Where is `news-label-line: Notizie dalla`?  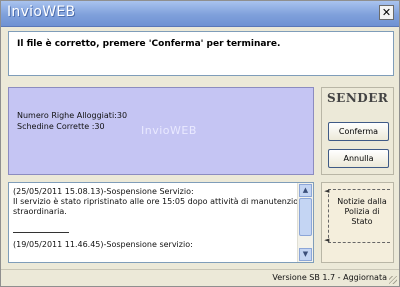 news-label-line: Notizie dalla is located at coordinates (362, 201).